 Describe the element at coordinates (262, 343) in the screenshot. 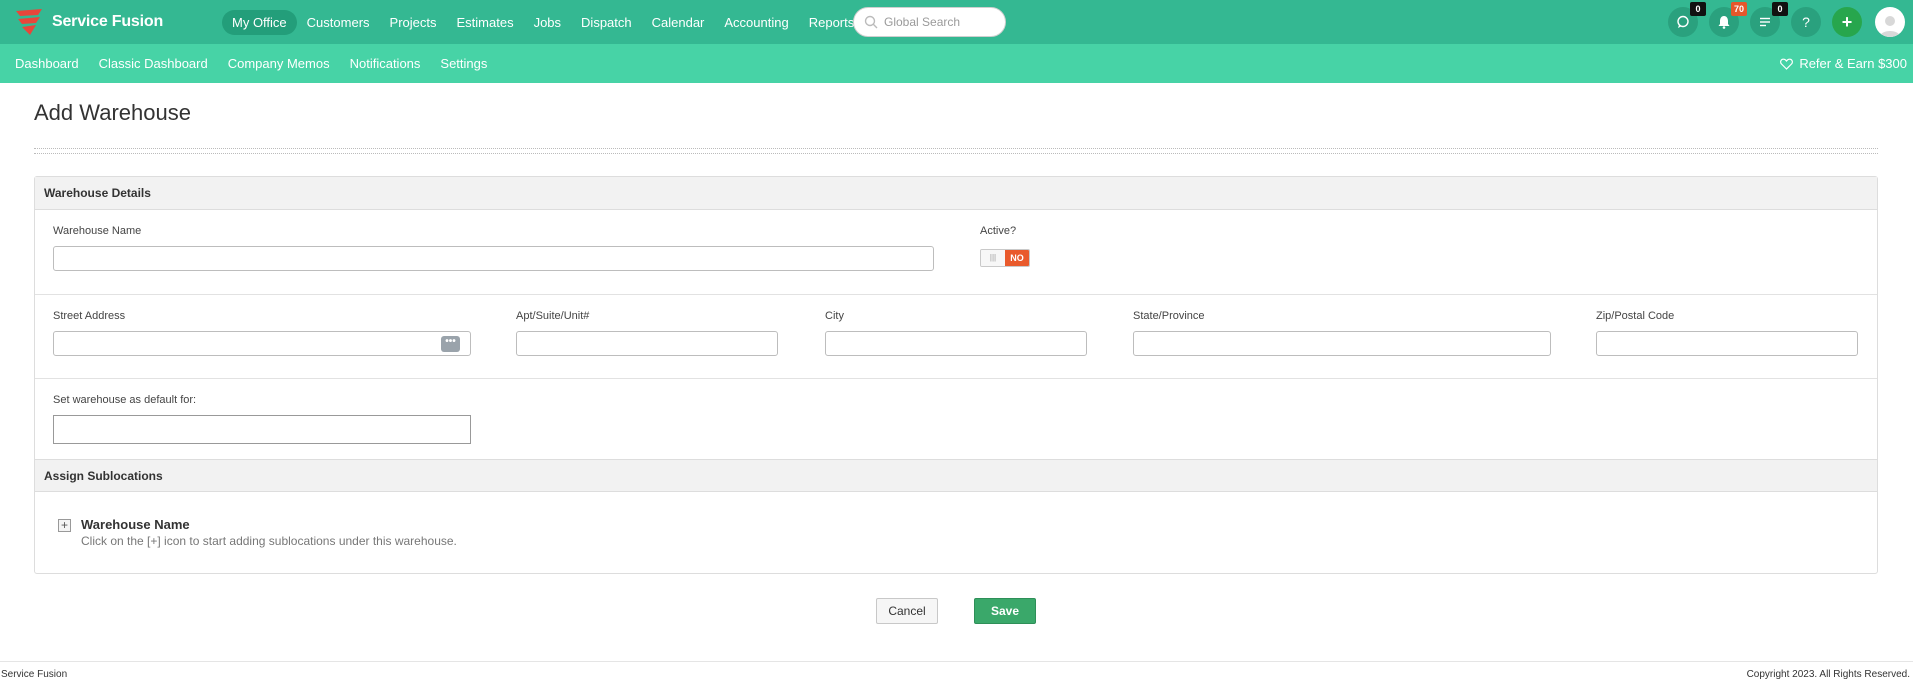

I see `street-address-field: •••` at that location.